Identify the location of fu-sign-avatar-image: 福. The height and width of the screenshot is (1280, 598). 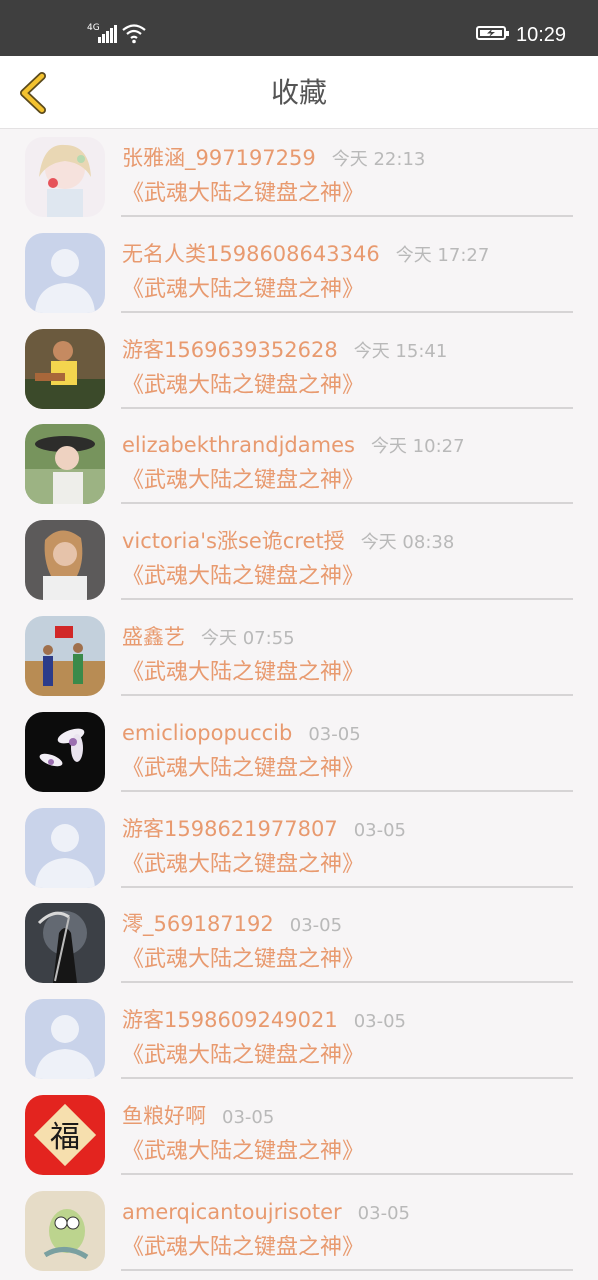
(65, 1134).